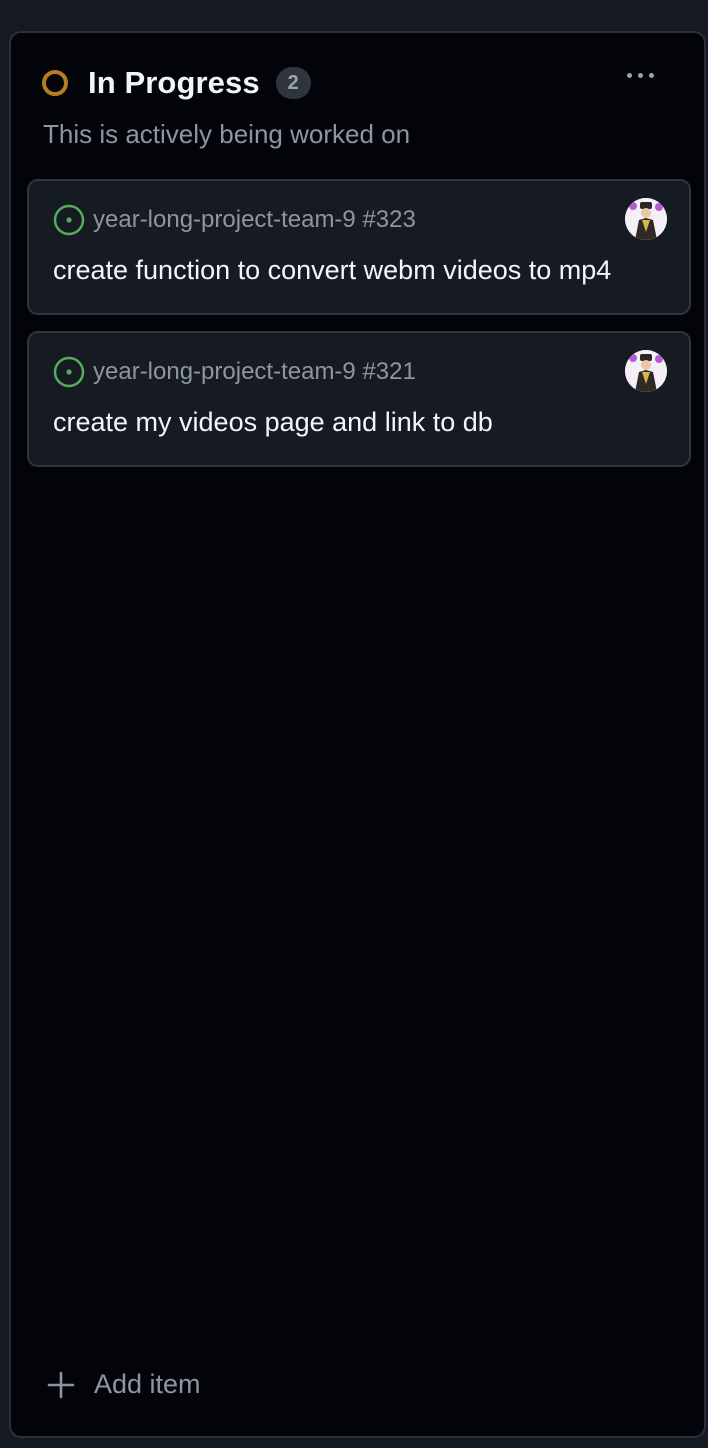 This screenshot has width=708, height=1448. I want to click on card-meta: year-long-project-team-9 #323, so click(234, 220).